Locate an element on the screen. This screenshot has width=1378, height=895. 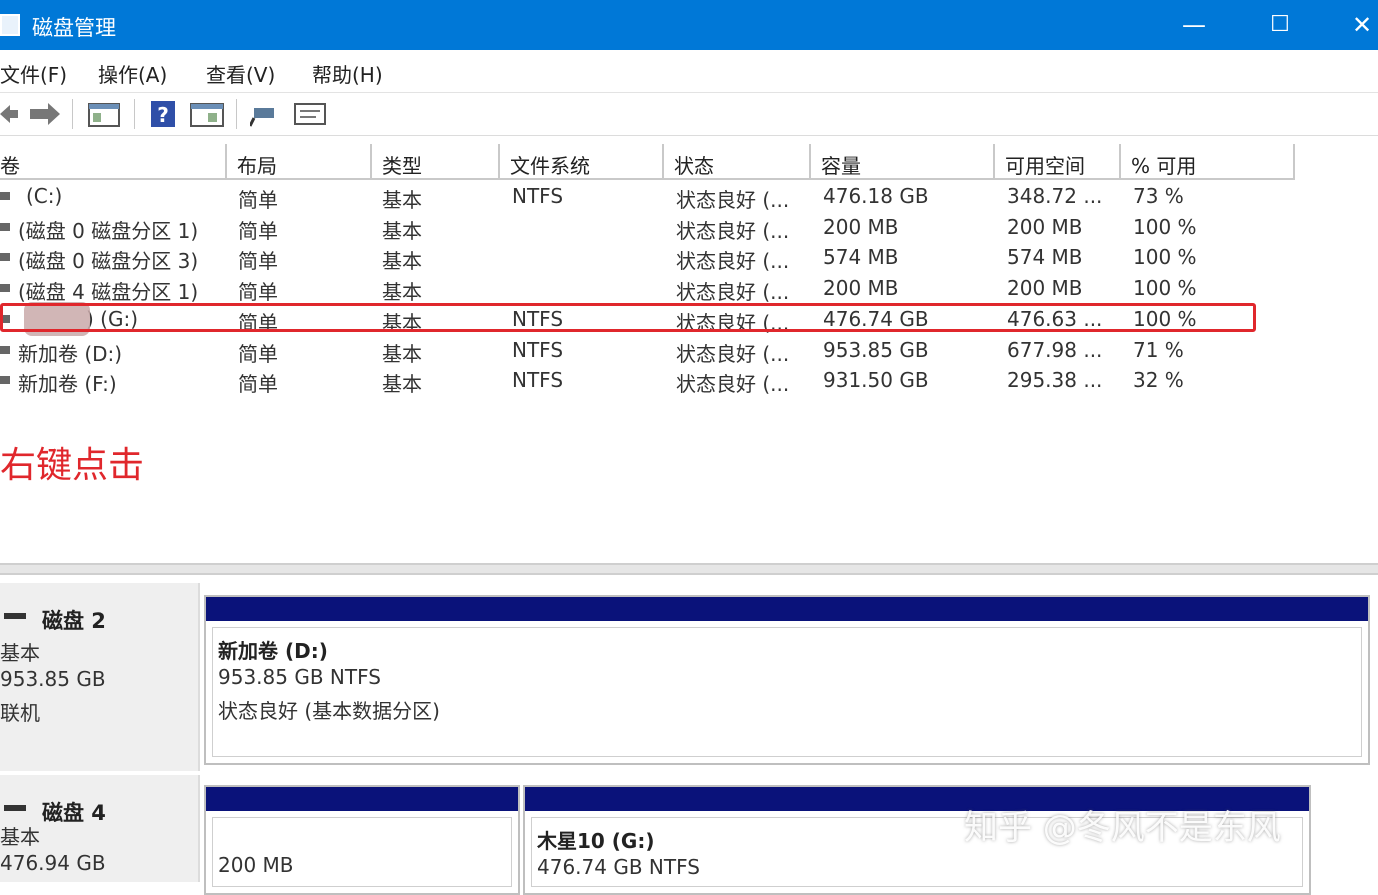
partition-size: 953.85 GB NTFS is located at coordinates (299, 677).